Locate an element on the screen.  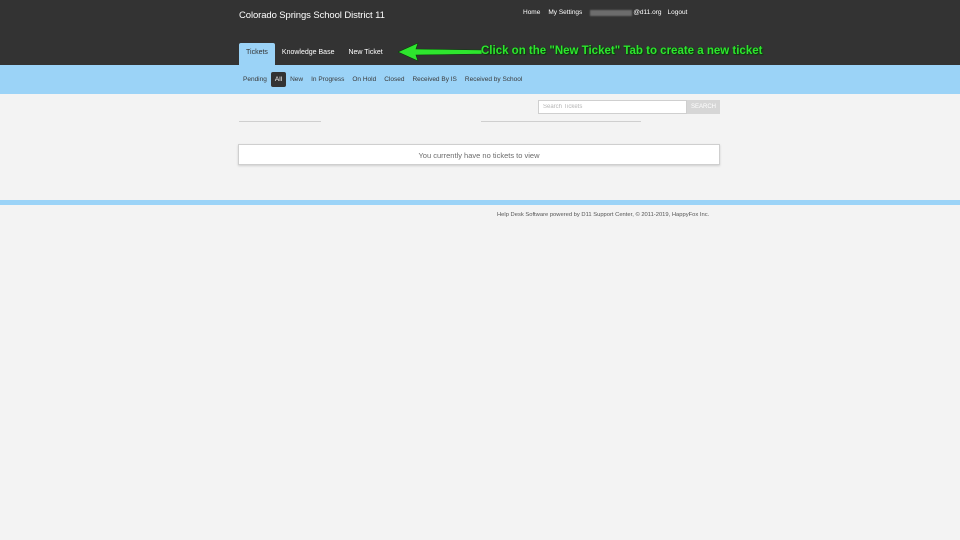
filter-closed: Closed is located at coordinates (394, 79).